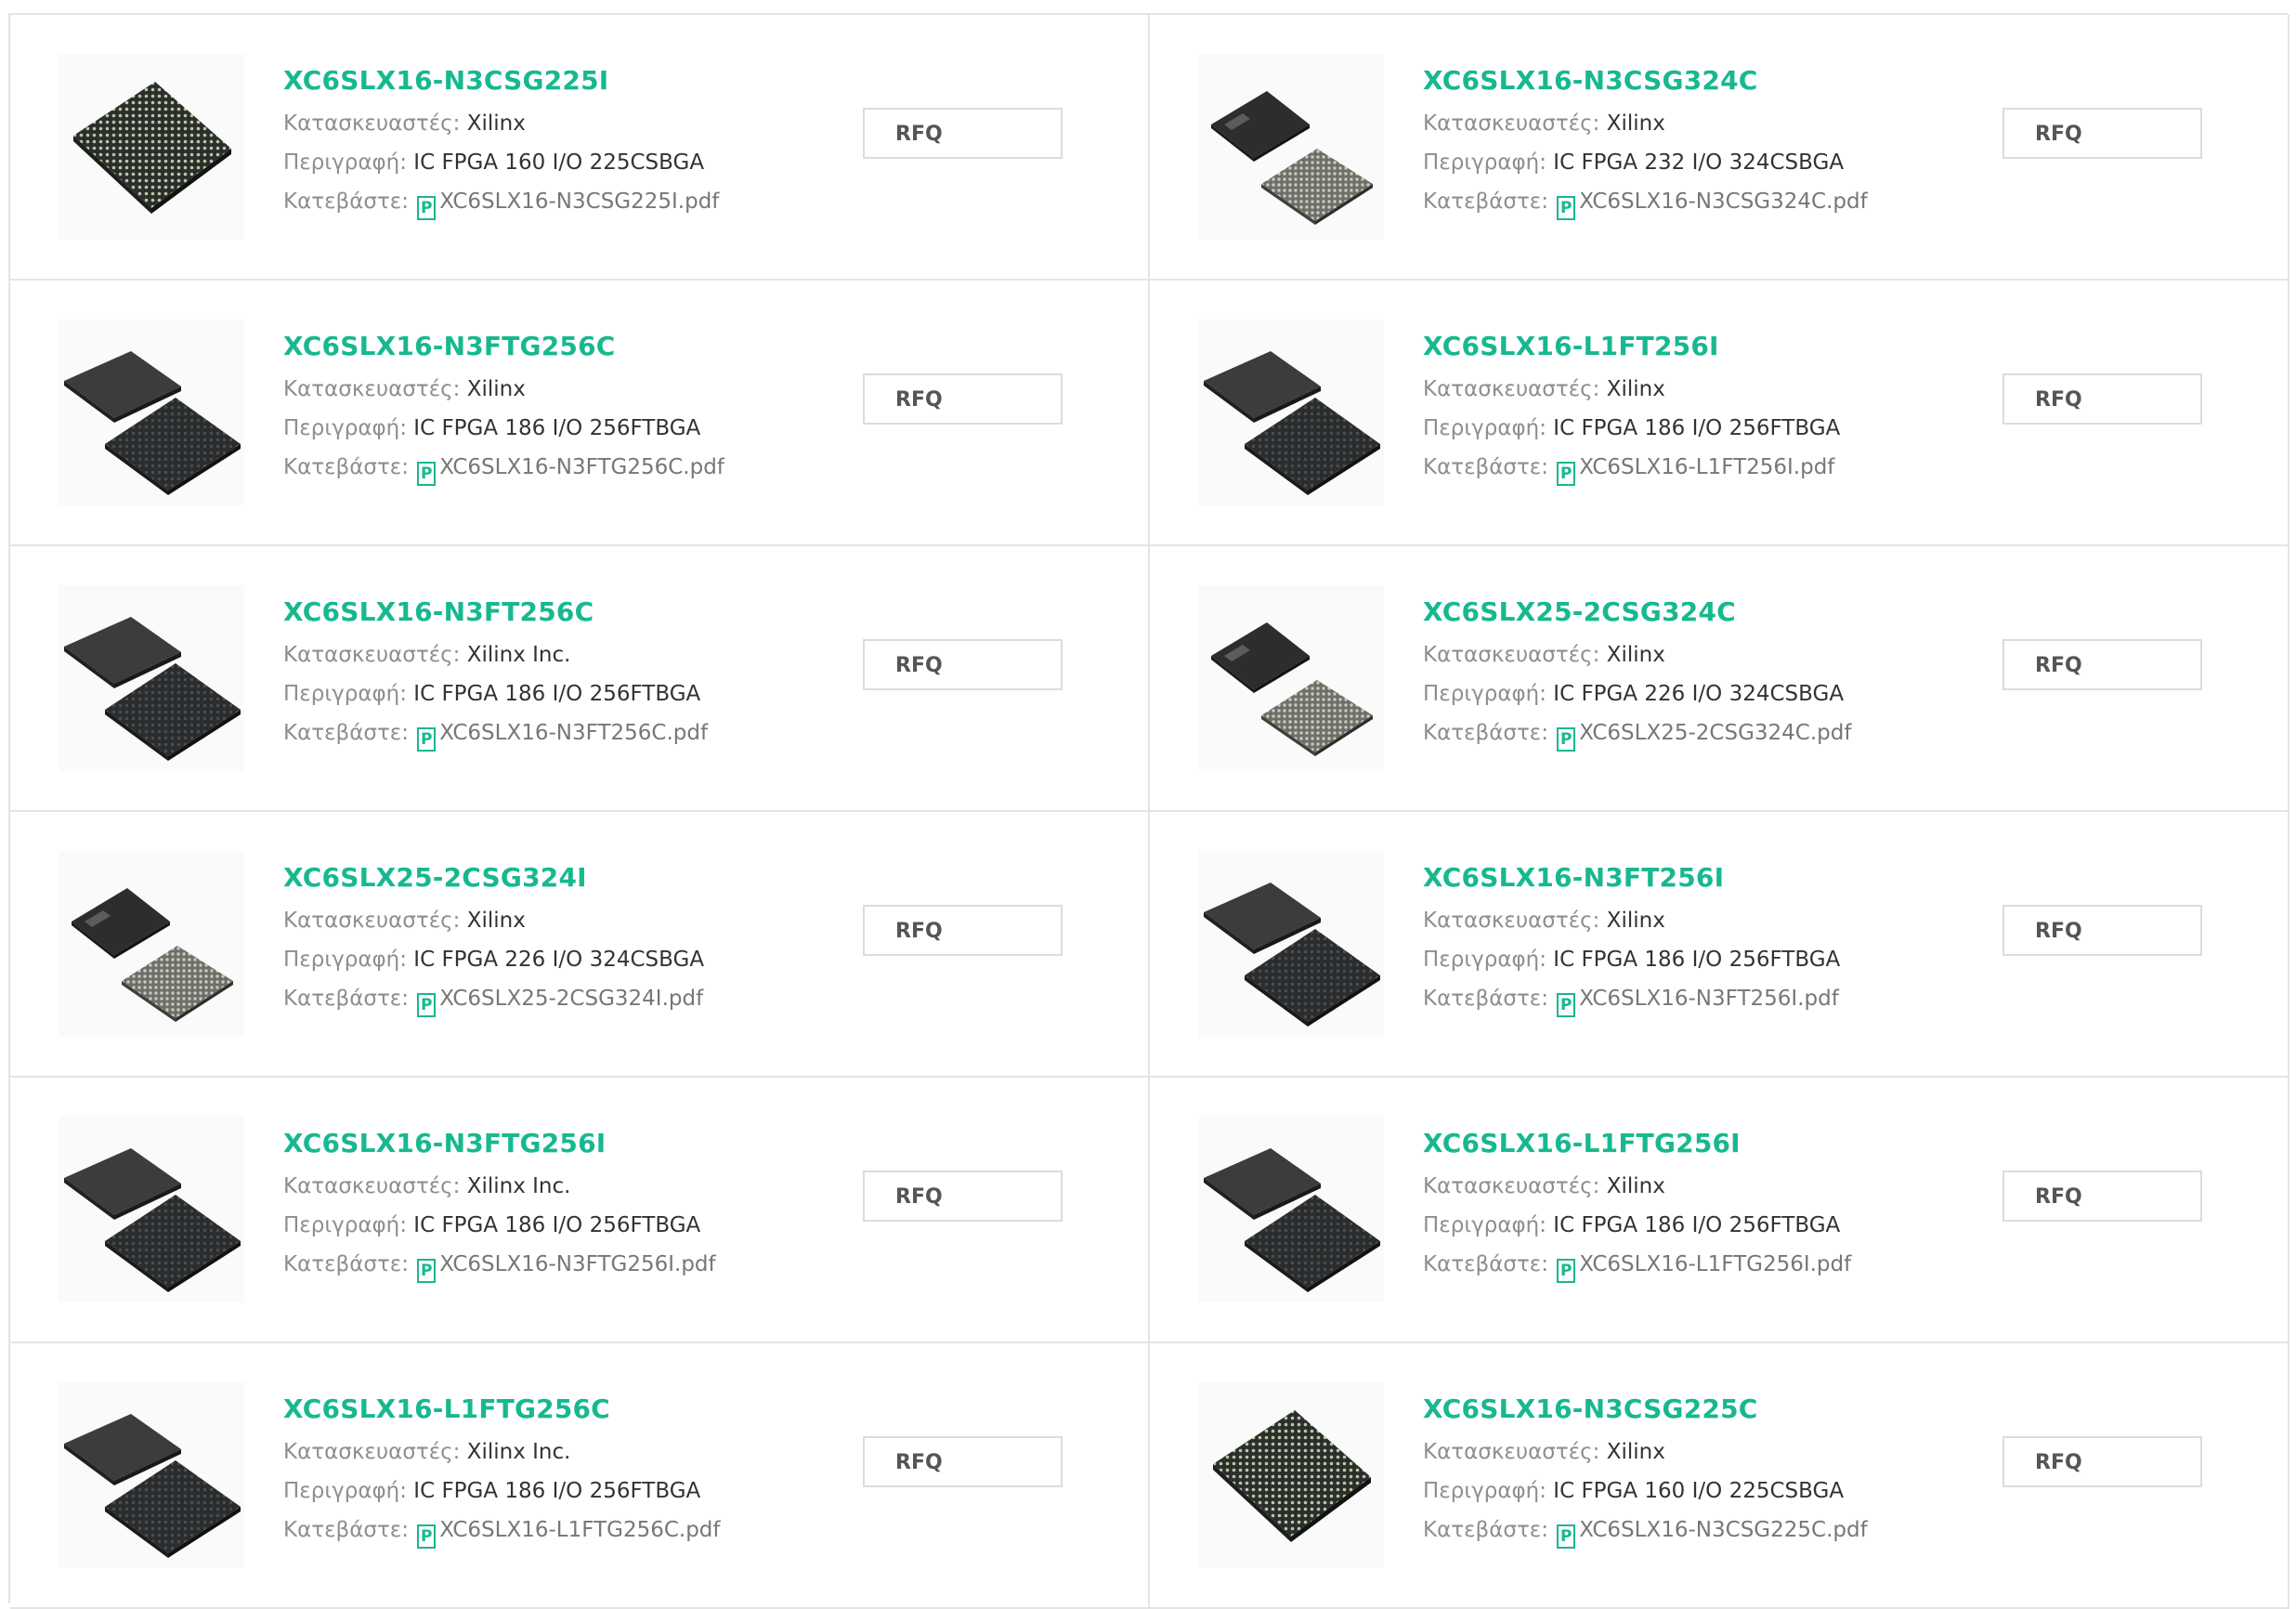 The height and width of the screenshot is (1609, 2296). Describe the element at coordinates (1637, 1143) in the screenshot. I see `product-title-link: XC6SLX16-L1FTG256I` at that location.